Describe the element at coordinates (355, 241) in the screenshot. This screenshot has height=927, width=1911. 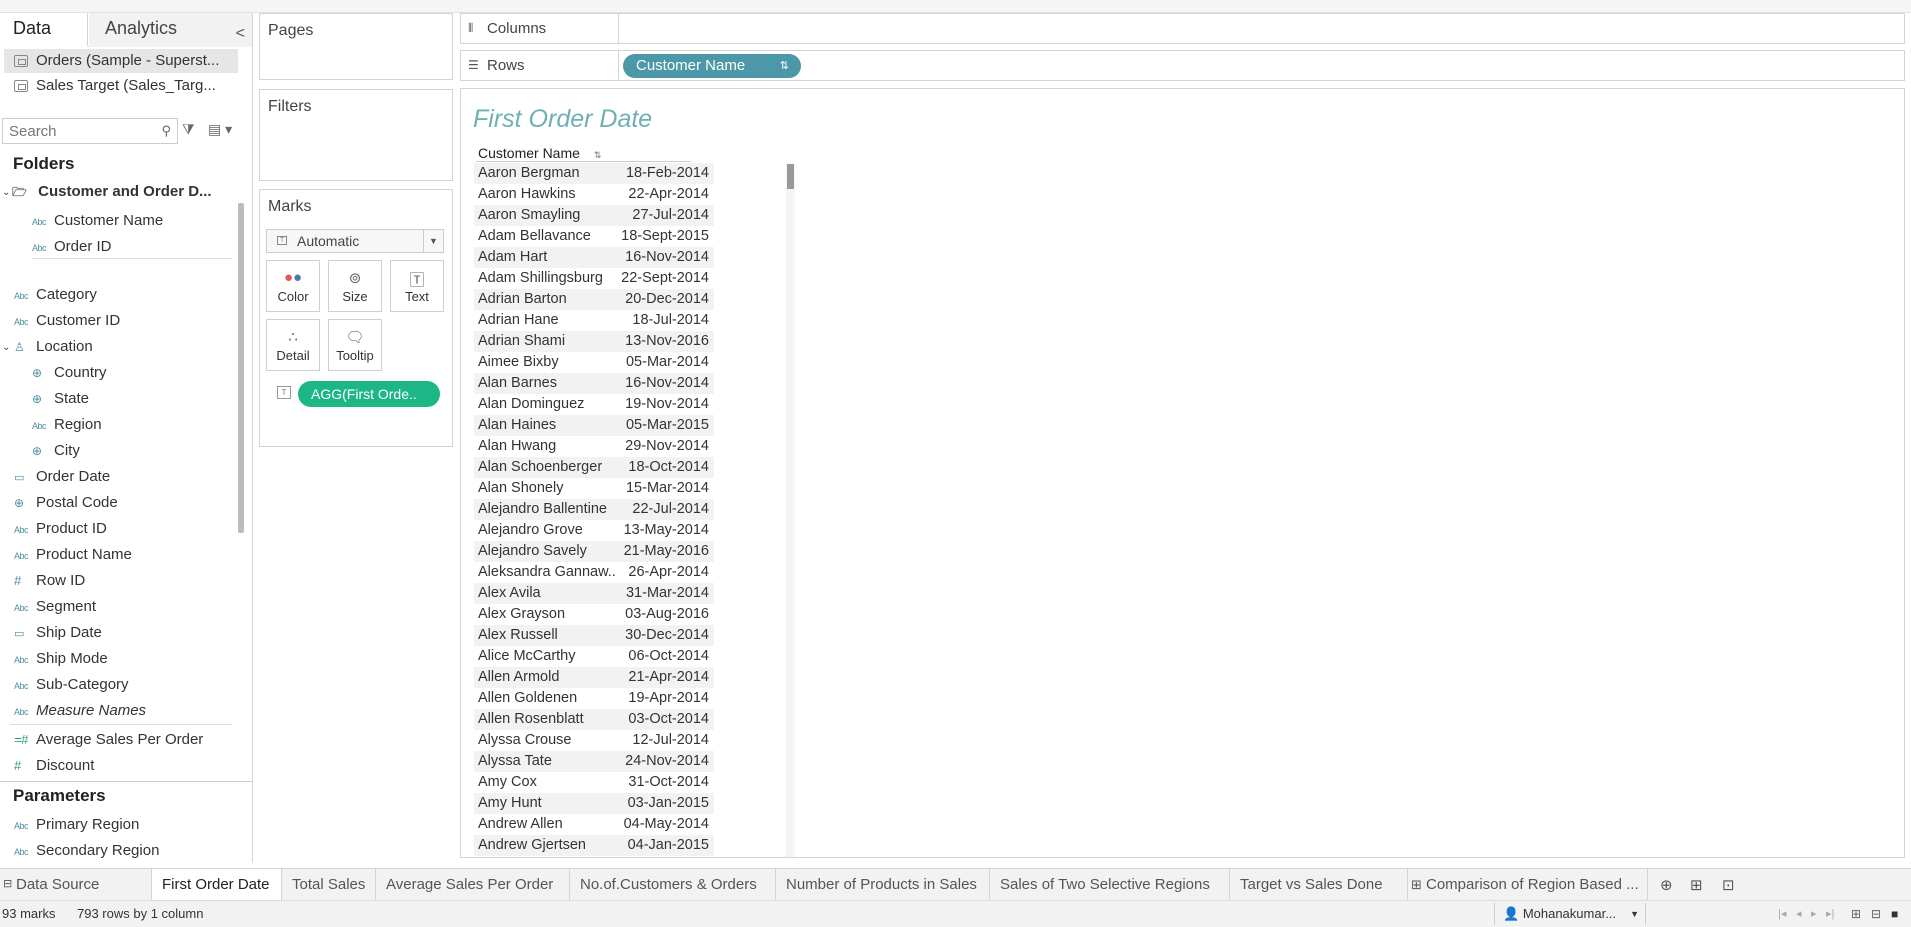
I see `mark-type-dropdown: T Automatic ▼` at that location.